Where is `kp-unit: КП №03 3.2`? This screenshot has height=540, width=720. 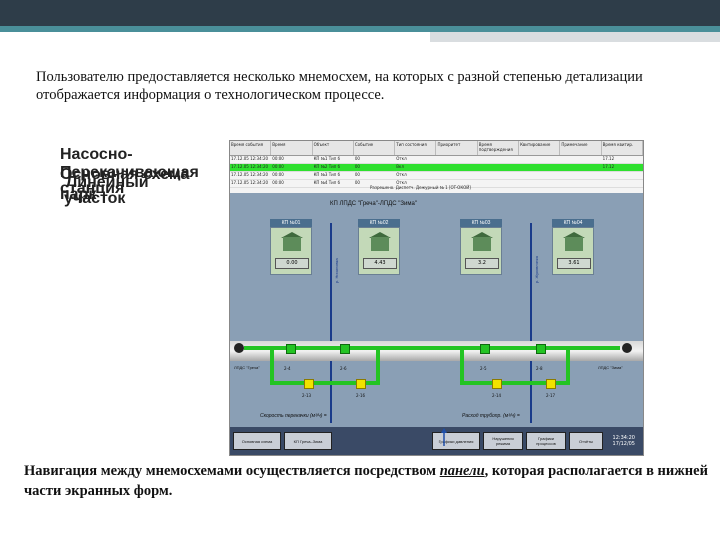 kp-unit: КП №03 3.2 is located at coordinates (481, 255).